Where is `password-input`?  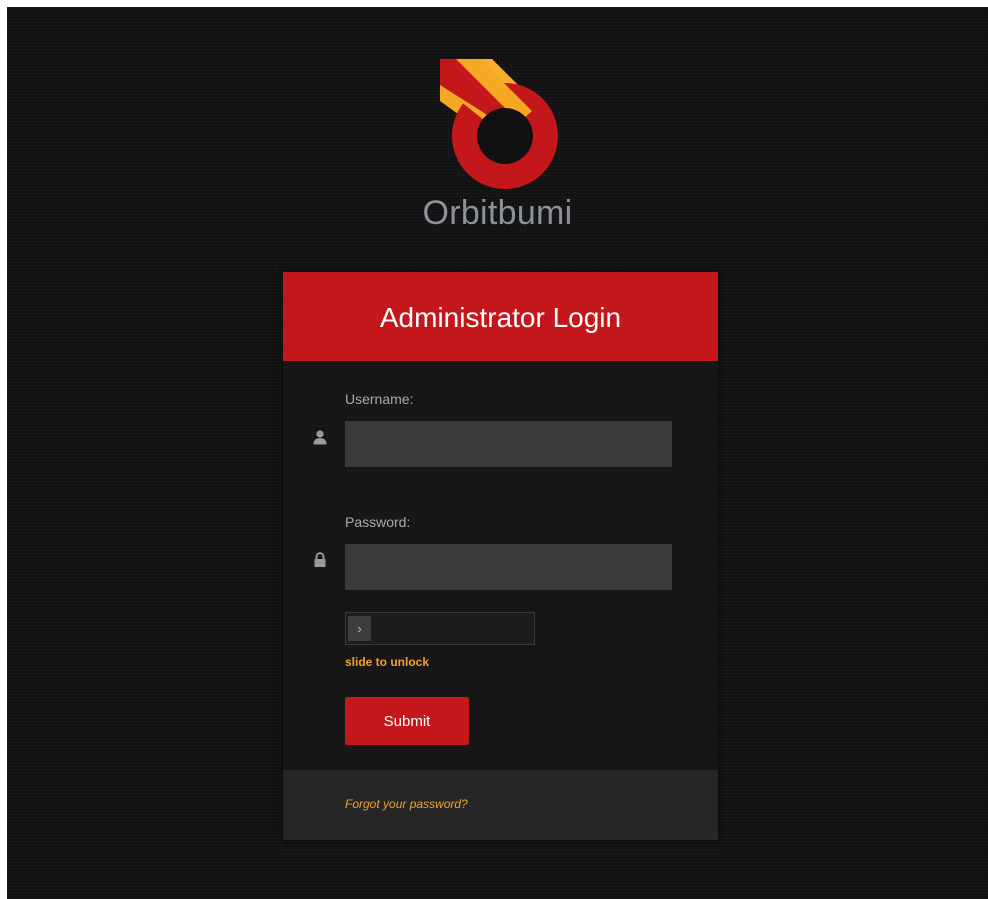
password-input is located at coordinates (508, 567).